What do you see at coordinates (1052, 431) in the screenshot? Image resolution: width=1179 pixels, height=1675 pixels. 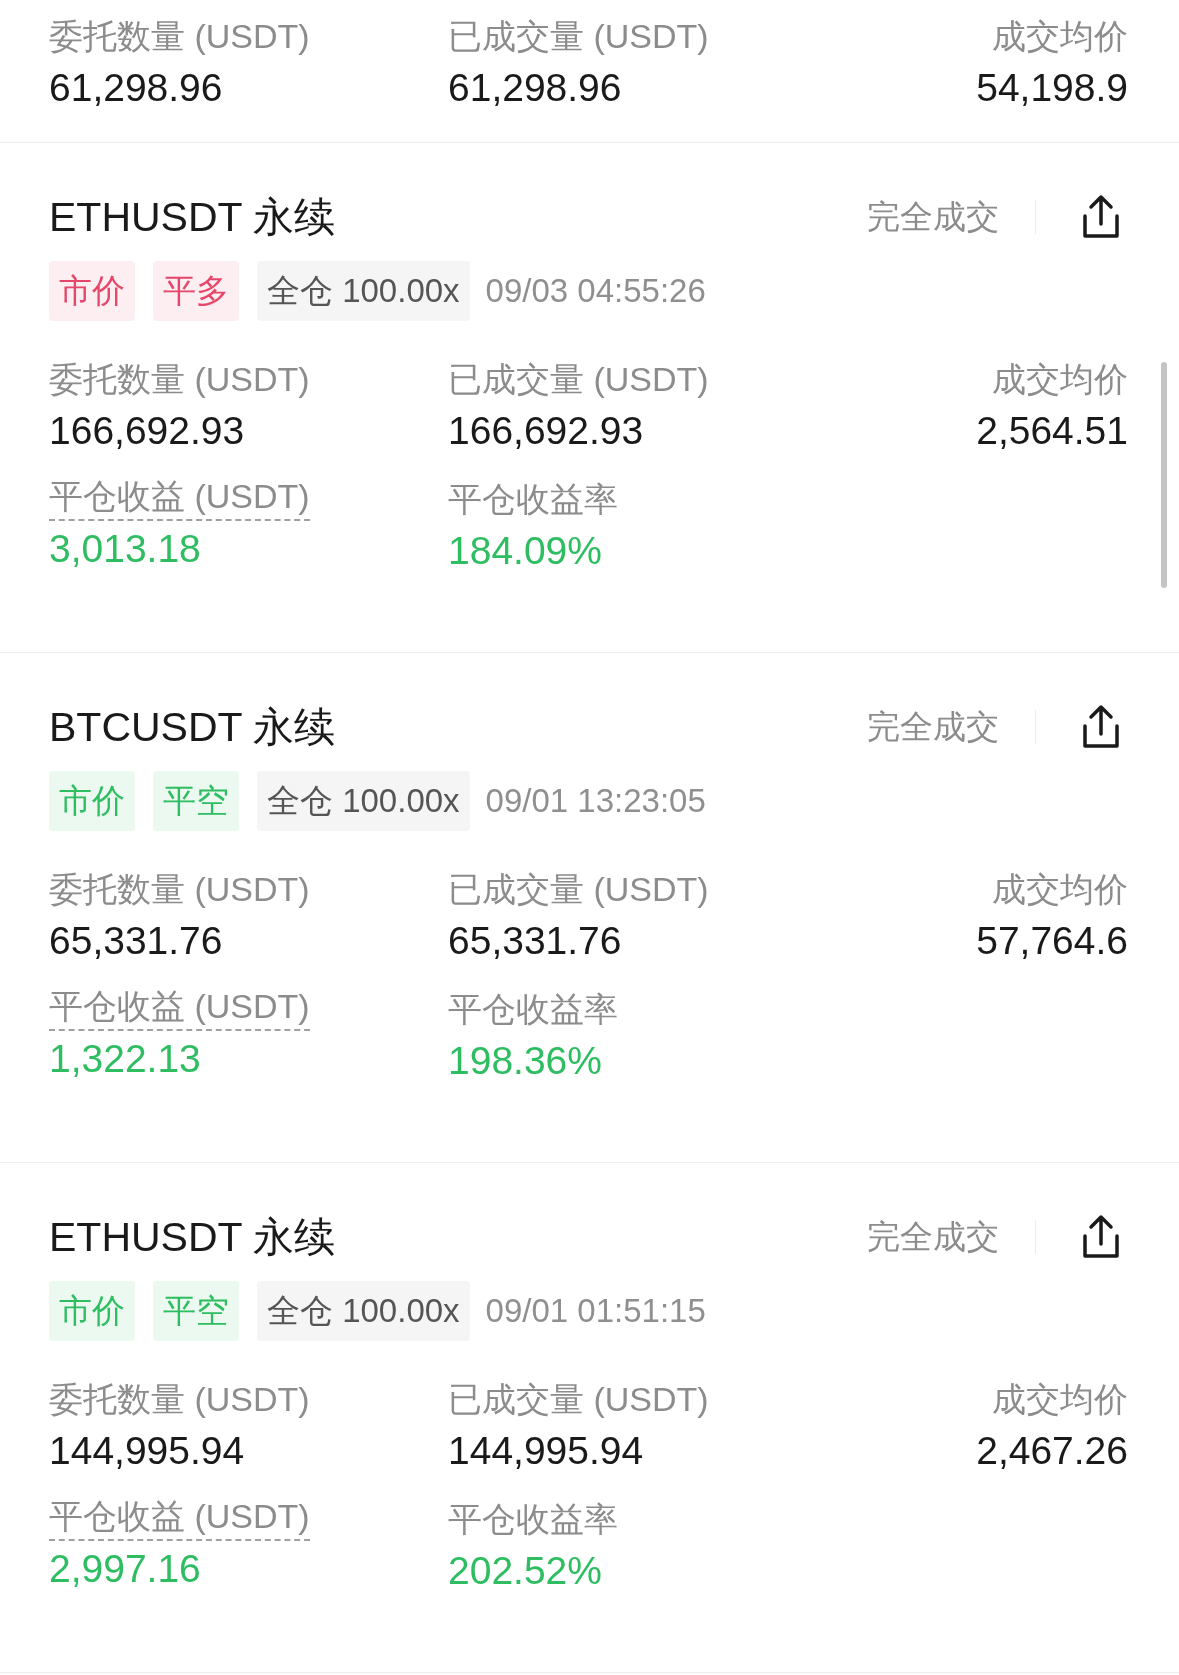 I see `stat-value: 2,564.51` at bounding box center [1052, 431].